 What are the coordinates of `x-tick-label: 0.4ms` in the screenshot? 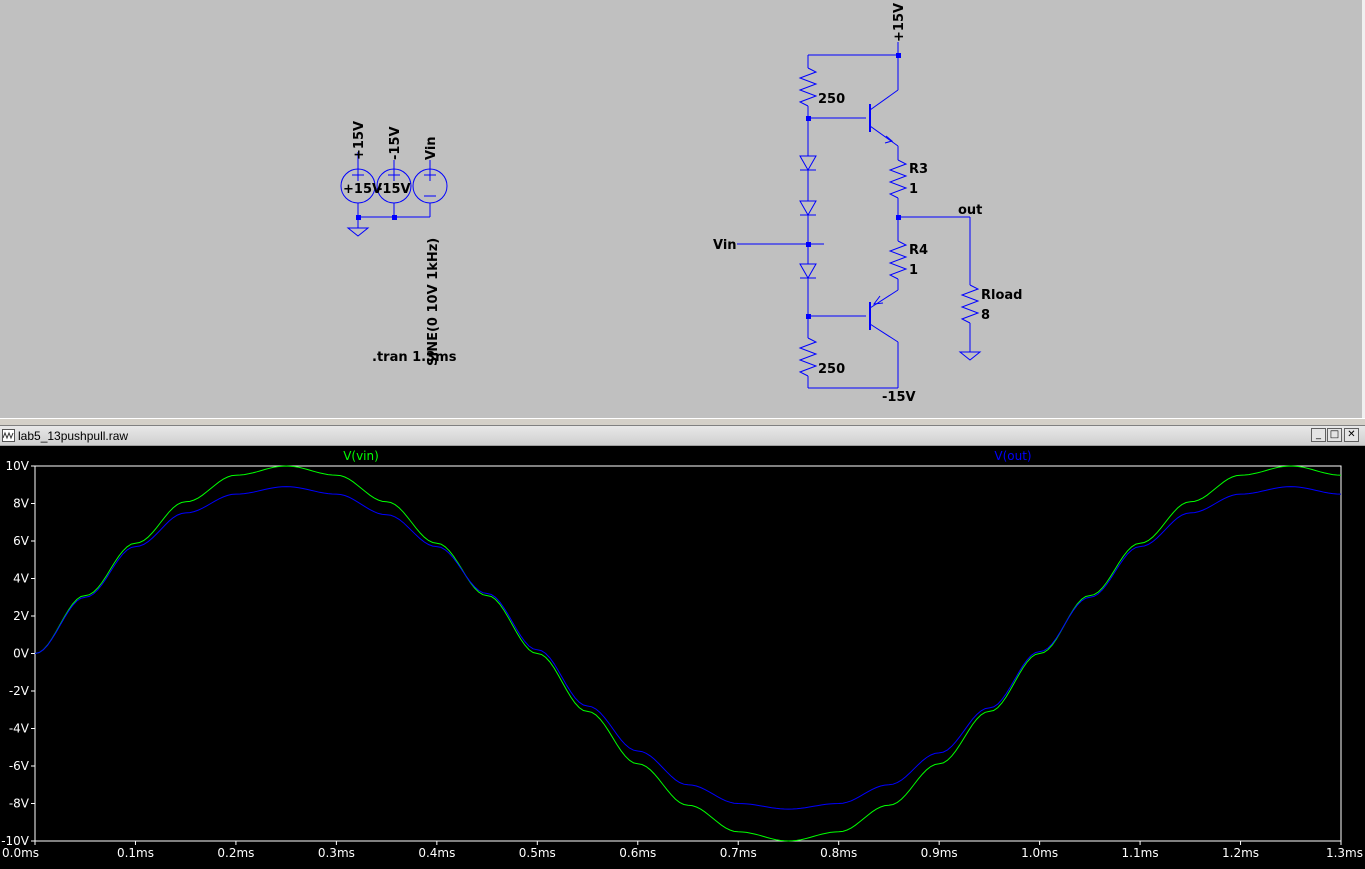 It's located at (436, 853).